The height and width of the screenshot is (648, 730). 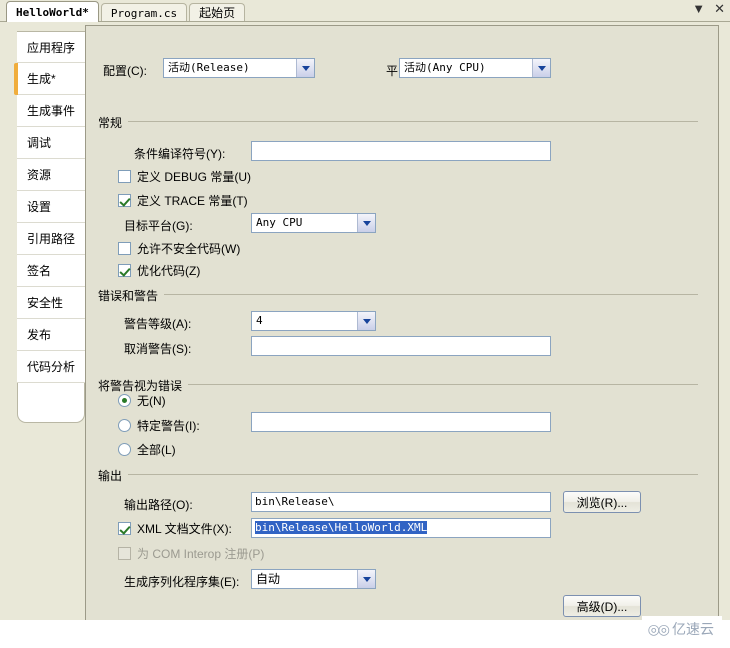 What do you see at coordinates (398, 475) in the screenshot?
I see `group-output: 输出` at bounding box center [398, 475].